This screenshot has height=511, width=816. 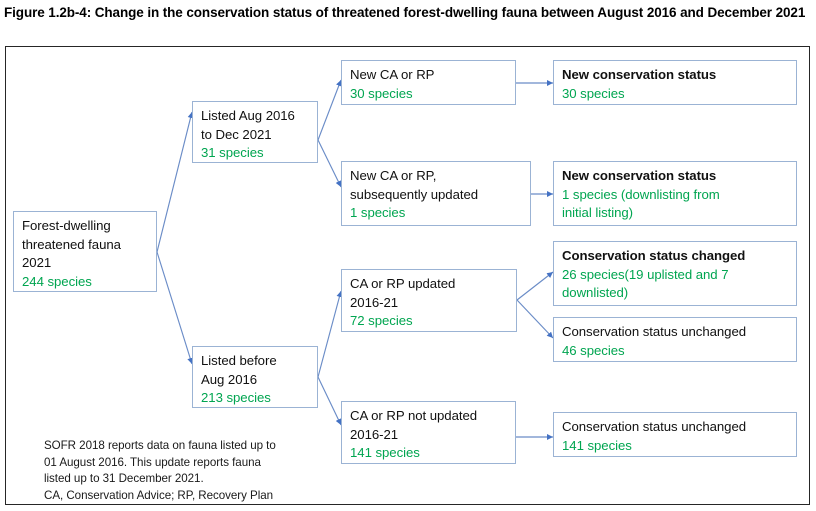 What do you see at coordinates (654, 426) in the screenshot?
I see `node-status-unchanged-141-header: Conservation status unchanged` at bounding box center [654, 426].